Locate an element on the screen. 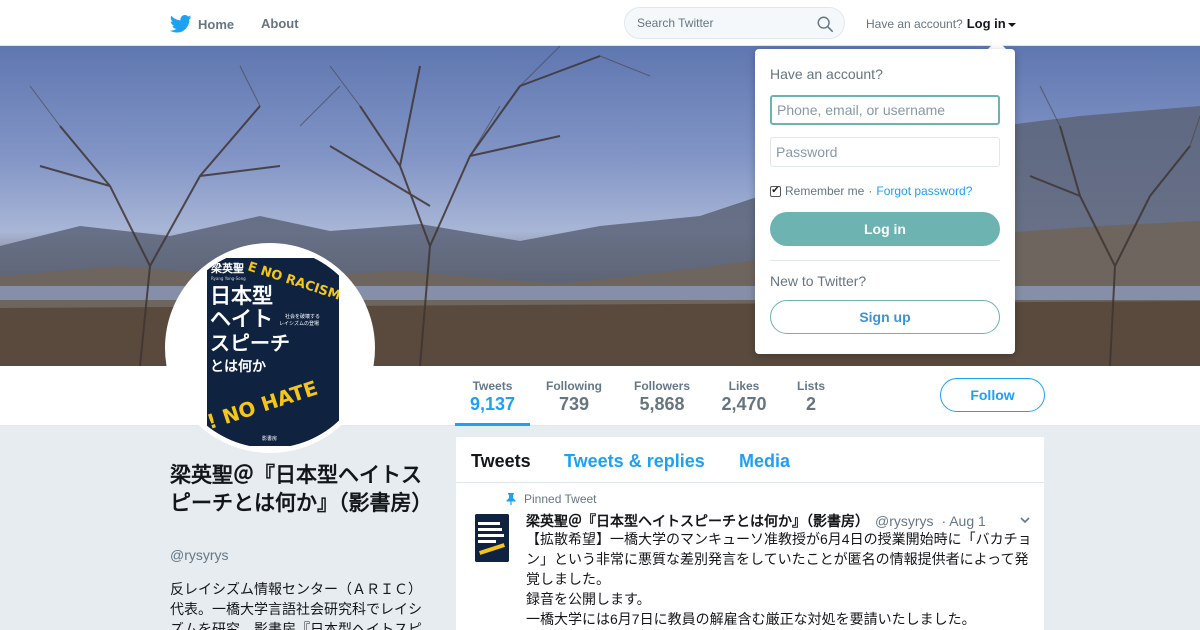  checkbox-checked-icon: ✔ is located at coordinates (775, 191).